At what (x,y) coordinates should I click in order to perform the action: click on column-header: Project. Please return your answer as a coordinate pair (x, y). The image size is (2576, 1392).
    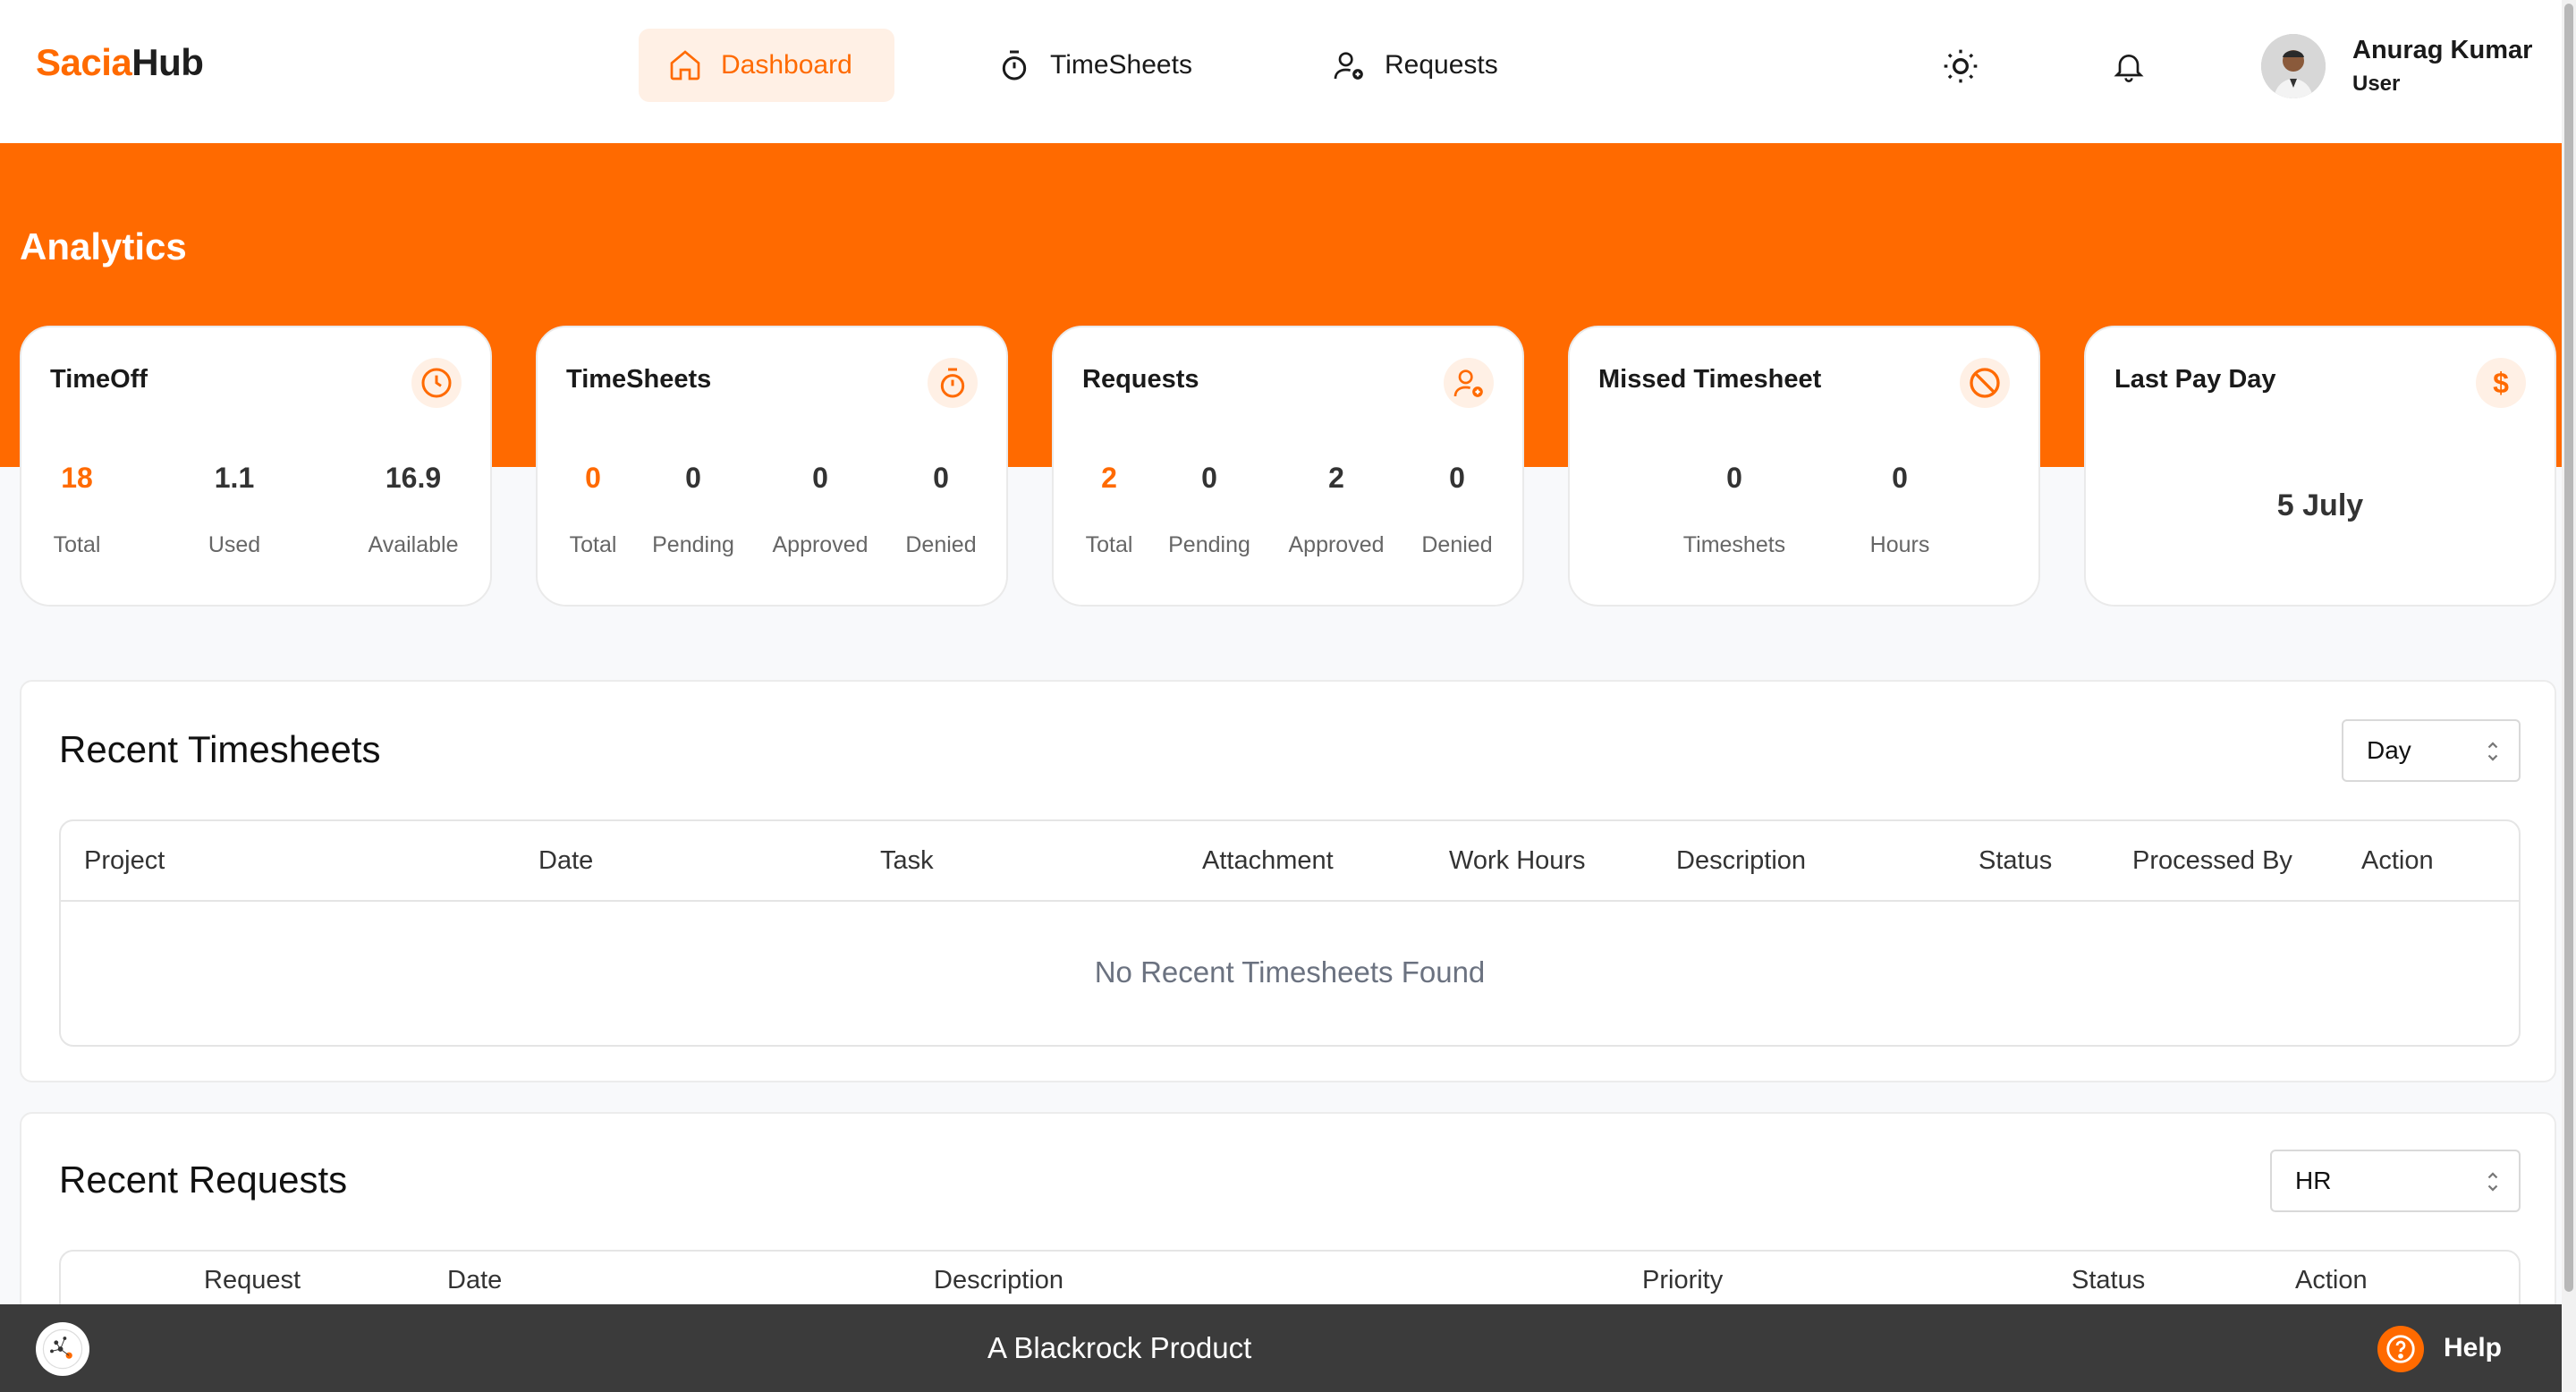
    Looking at the image, I should click on (124, 860).